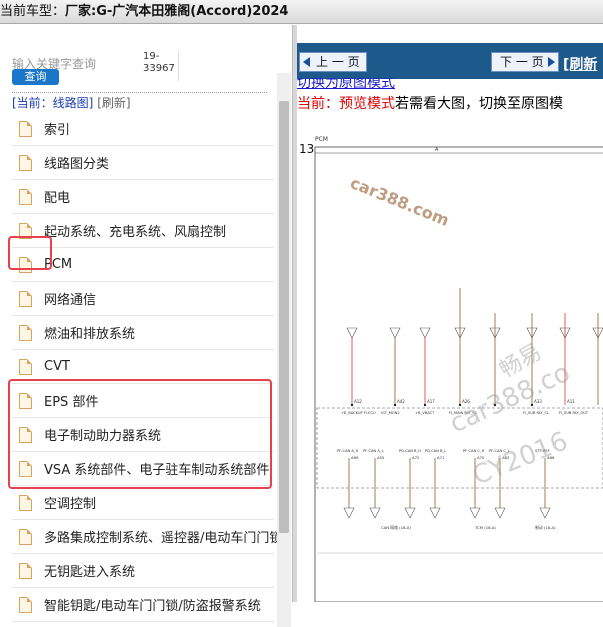 The image size is (603, 627). What do you see at coordinates (143, 503) in the screenshot?
I see `list-item-ac-control: 空调控制` at bounding box center [143, 503].